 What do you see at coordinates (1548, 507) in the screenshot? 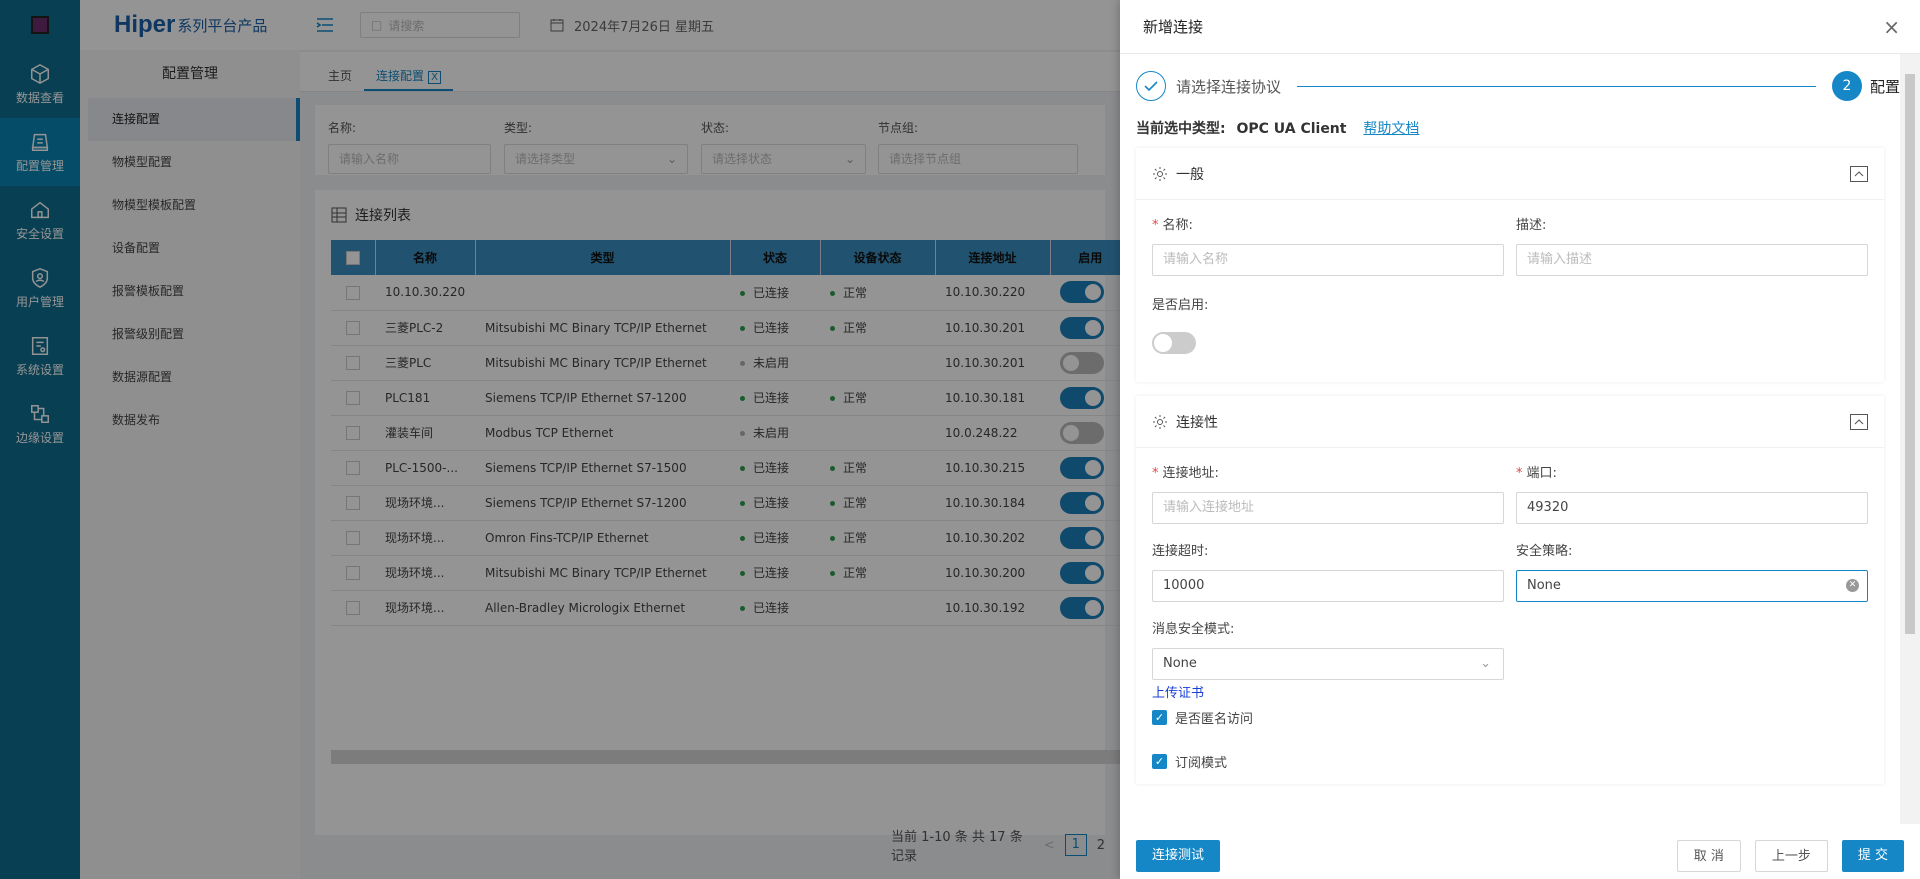
I see `port-value: 49320` at bounding box center [1548, 507].